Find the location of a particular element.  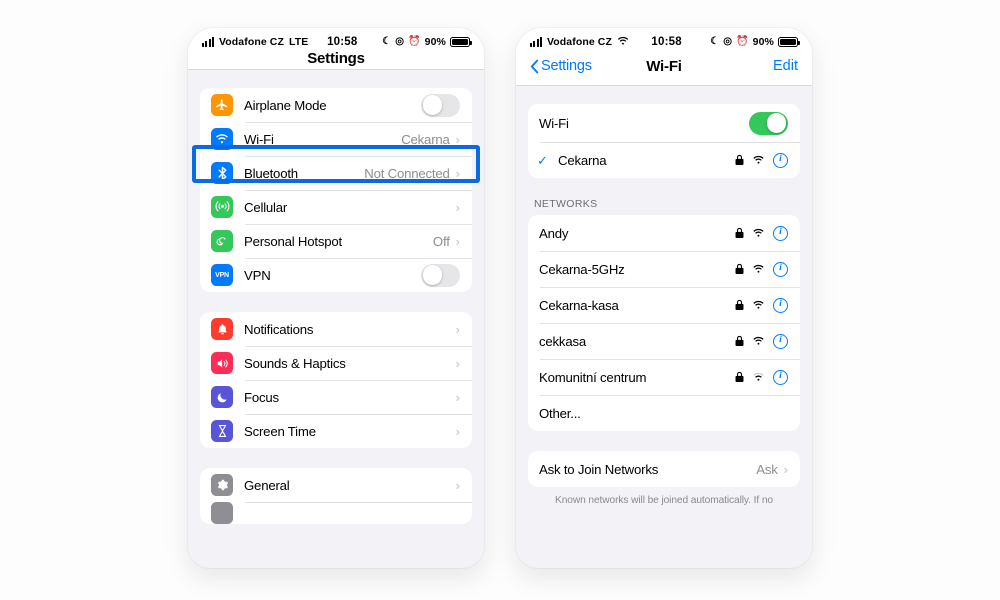

settings-row-personal-hotspot: Personal Hotspot Off › is located at coordinates (336, 241).